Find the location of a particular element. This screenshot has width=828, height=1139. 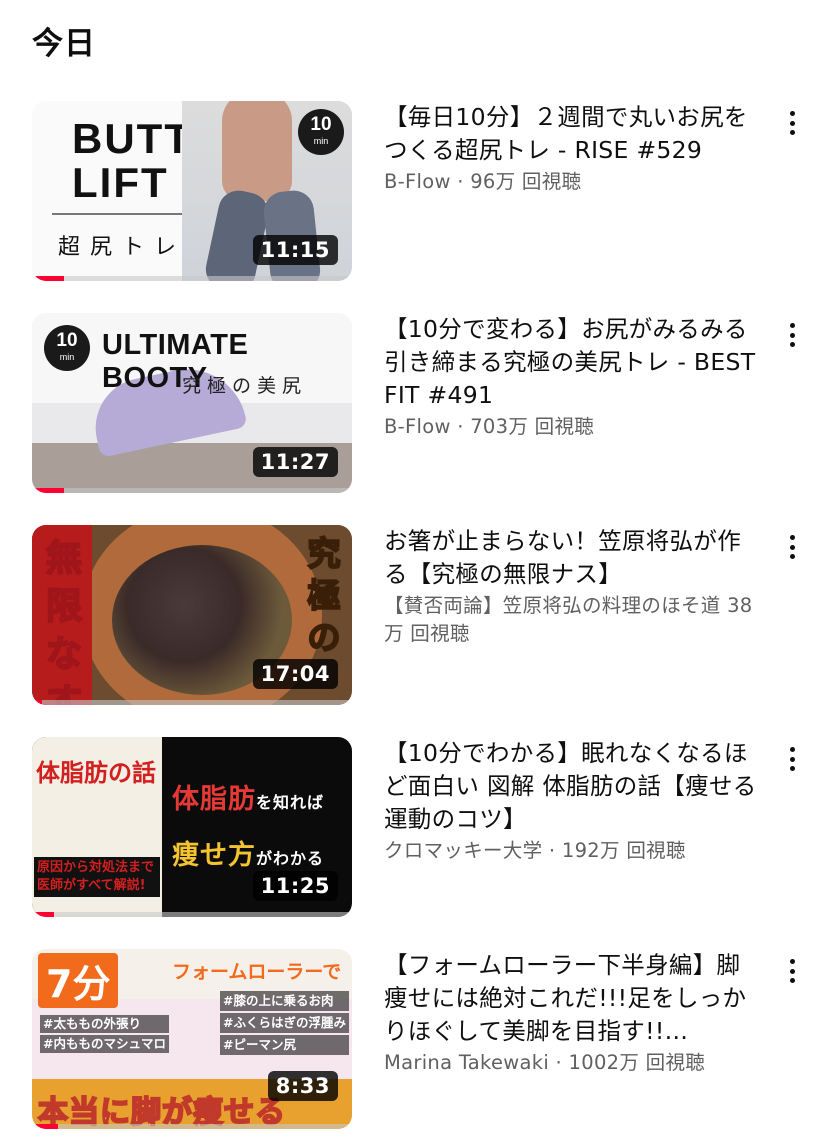

thumbnail-text: 体脂肪を知れば is located at coordinates (248, 796).